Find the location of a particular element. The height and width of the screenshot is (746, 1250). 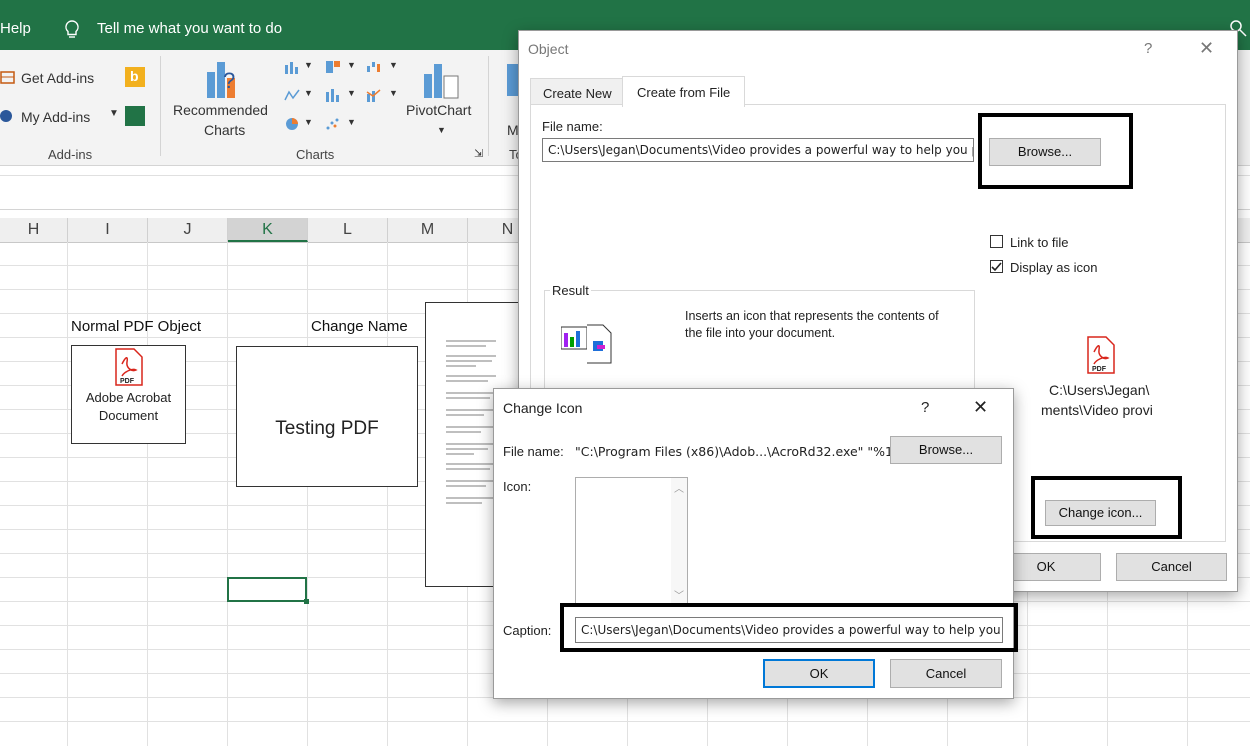

fill-handle is located at coordinates (306, 601).